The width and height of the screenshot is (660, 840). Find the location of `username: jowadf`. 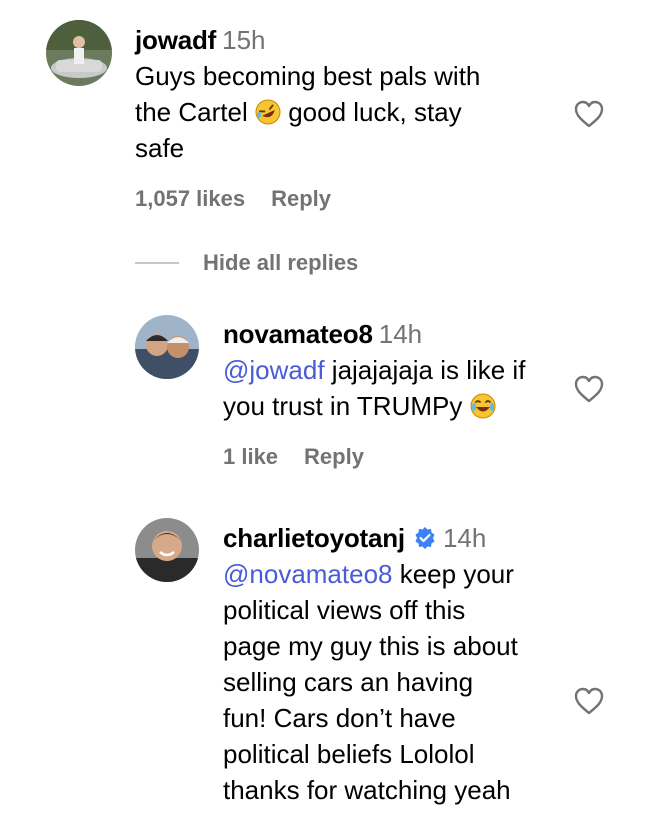

username: jowadf is located at coordinates (175, 40).